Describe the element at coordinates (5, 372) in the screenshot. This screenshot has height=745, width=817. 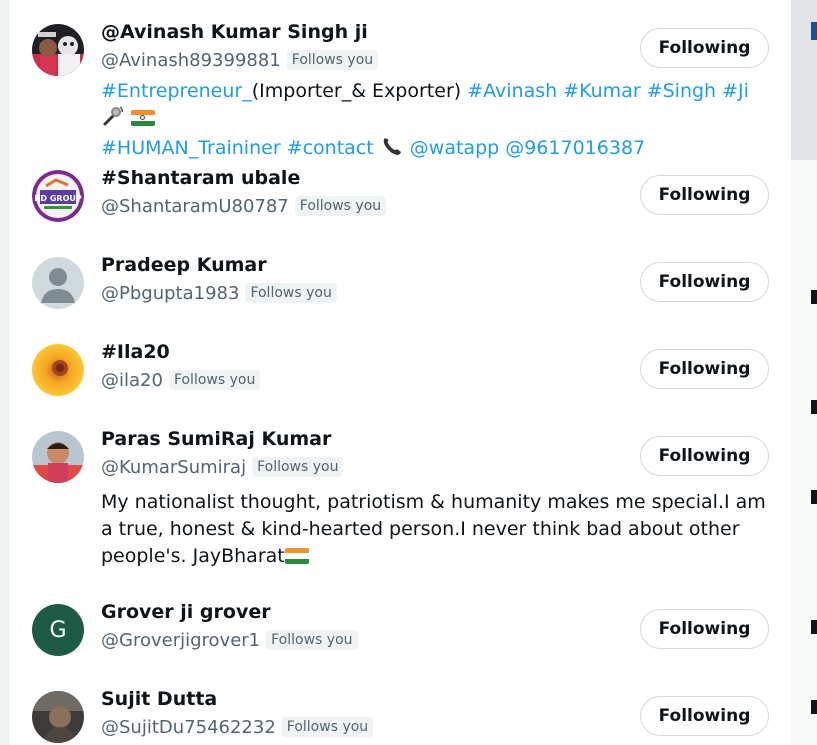
I see `left-backdrop` at that location.